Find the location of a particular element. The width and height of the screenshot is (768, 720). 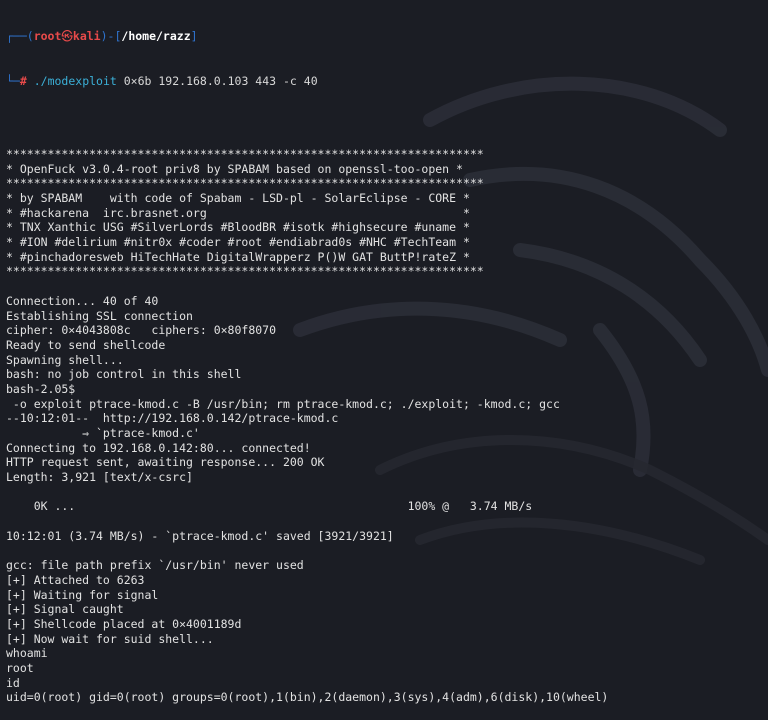

prompt-host: kali is located at coordinates (86, 36).